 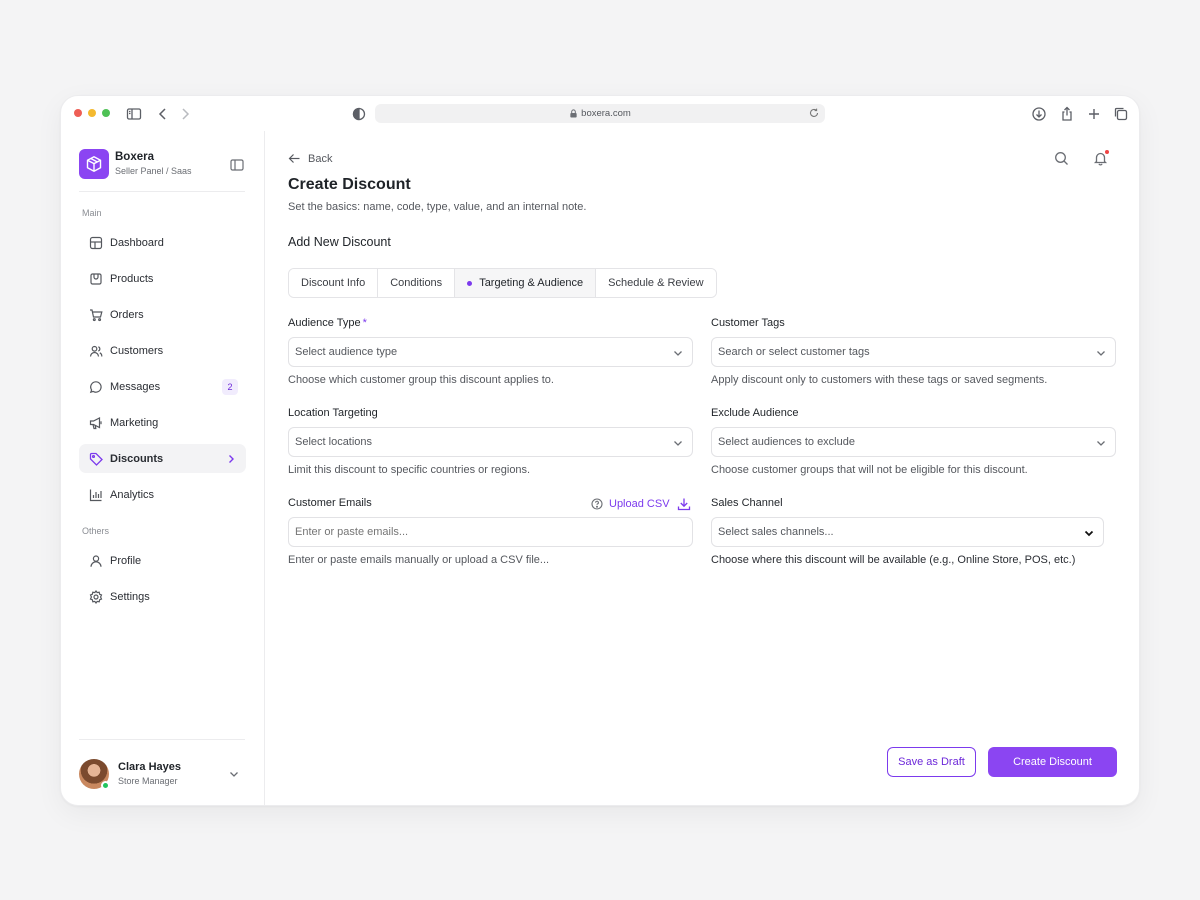 What do you see at coordinates (162, 560) in the screenshot?
I see `sidebar-item-profile: Profile` at bounding box center [162, 560].